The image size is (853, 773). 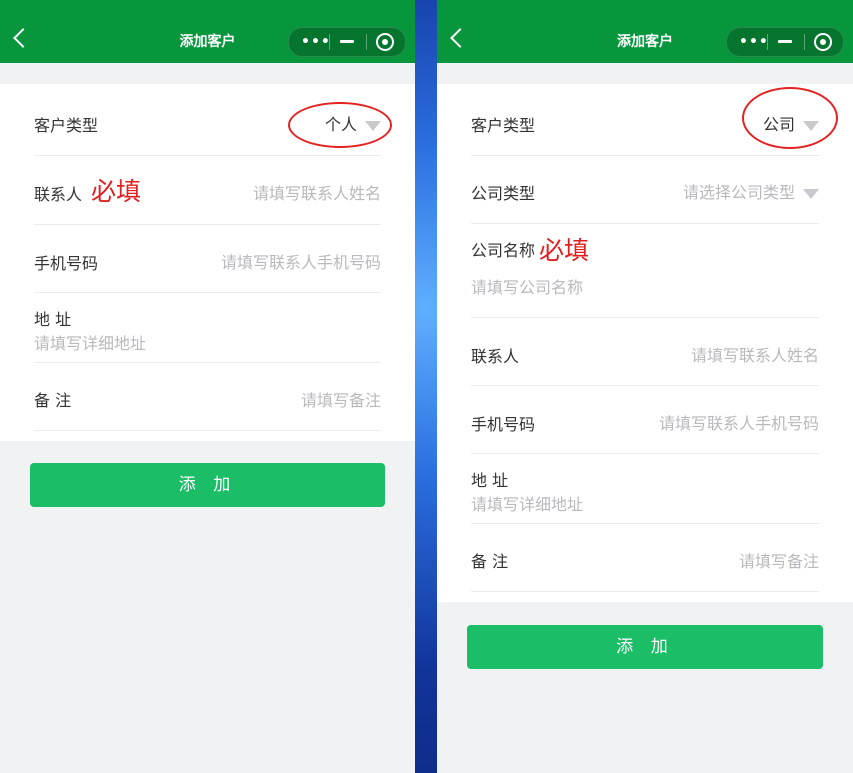 What do you see at coordinates (527, 286) in the screenshot?
I see `company-name-input: 请填写公司名称` at bounding box center [527, 286].